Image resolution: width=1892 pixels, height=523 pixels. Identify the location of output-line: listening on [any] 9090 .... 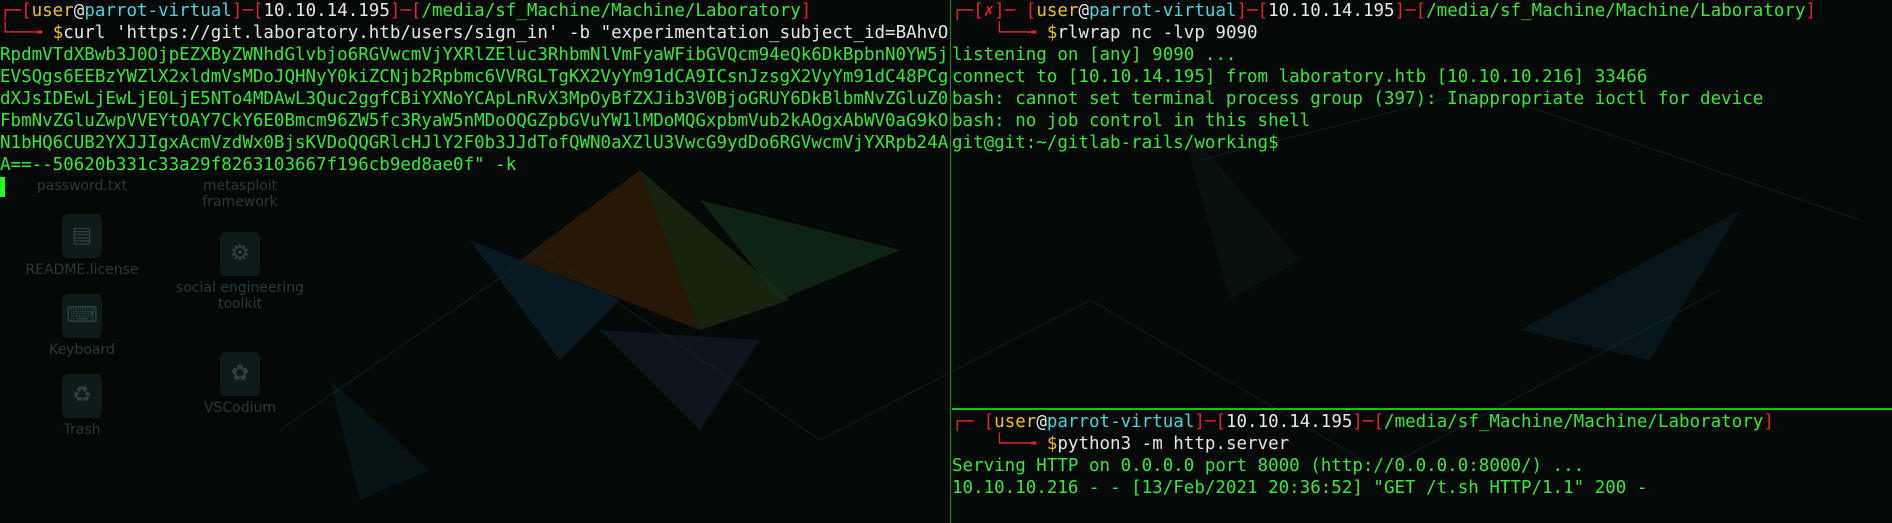
(1094, 55).